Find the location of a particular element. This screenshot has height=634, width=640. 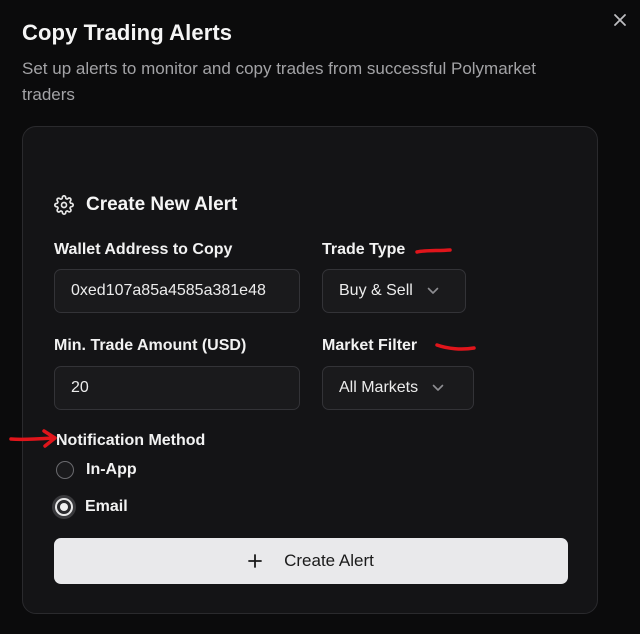

wallet-address-value: 0xed107a85a4585a381e48 is located at coordinates (168, 290).